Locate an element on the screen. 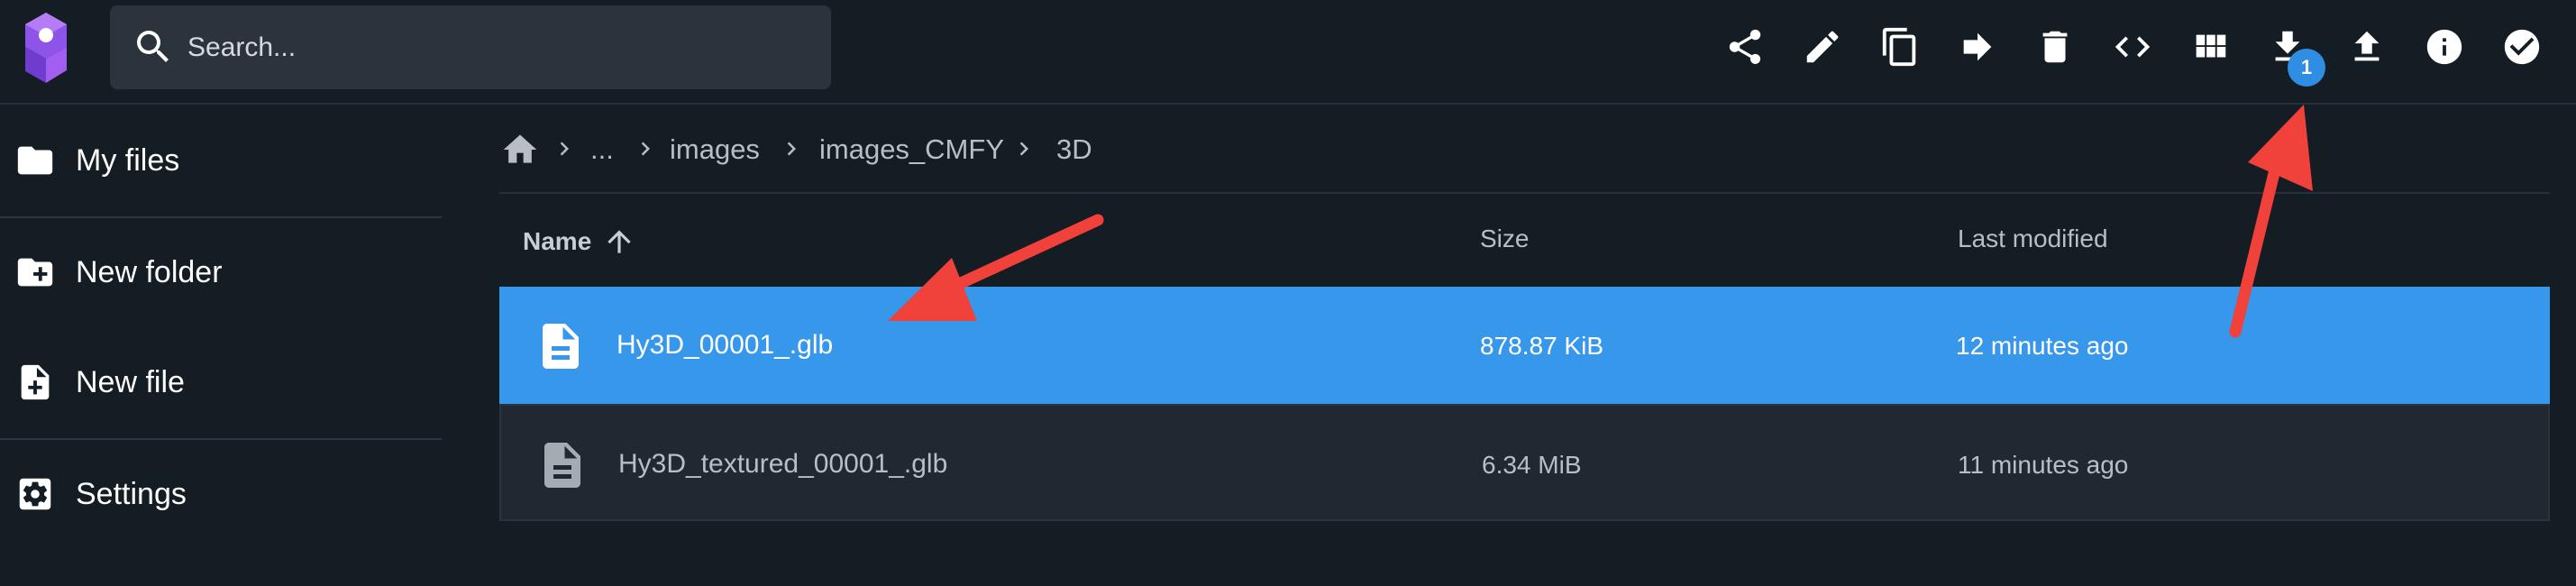 Image resolution: width=2576 pixels, height=586 pixels. breadcrumb-home is located at coordinates (520, 149).